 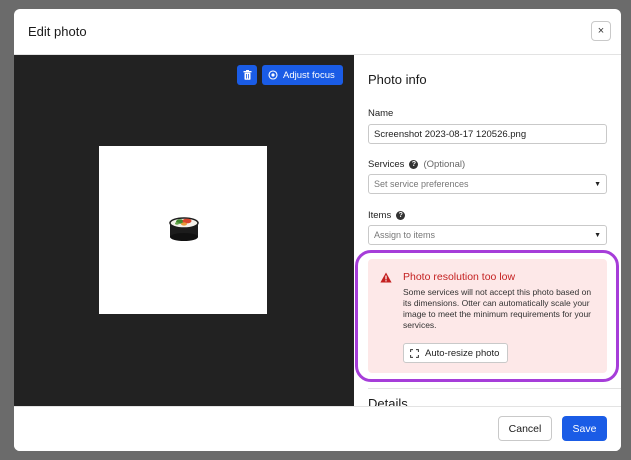 I want to click on delete-photo-button, so click(x=247, y=75).